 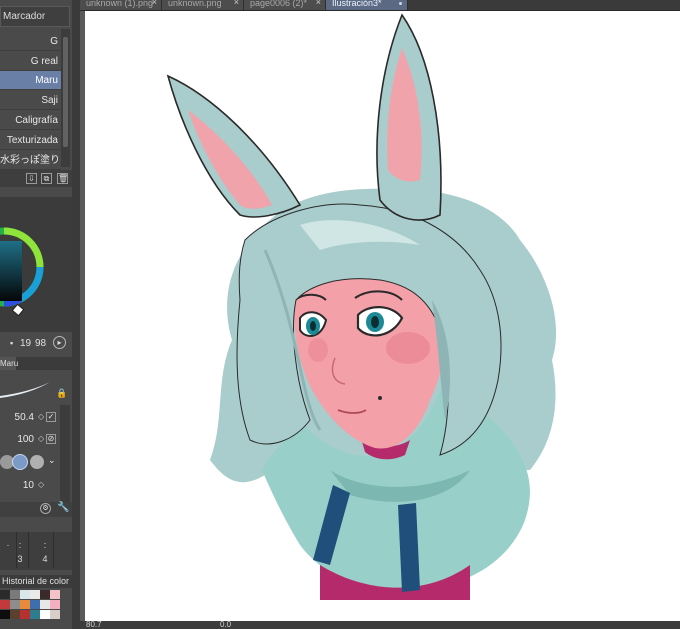 I want to click on page-number: 3, so click(x=20, y=559).